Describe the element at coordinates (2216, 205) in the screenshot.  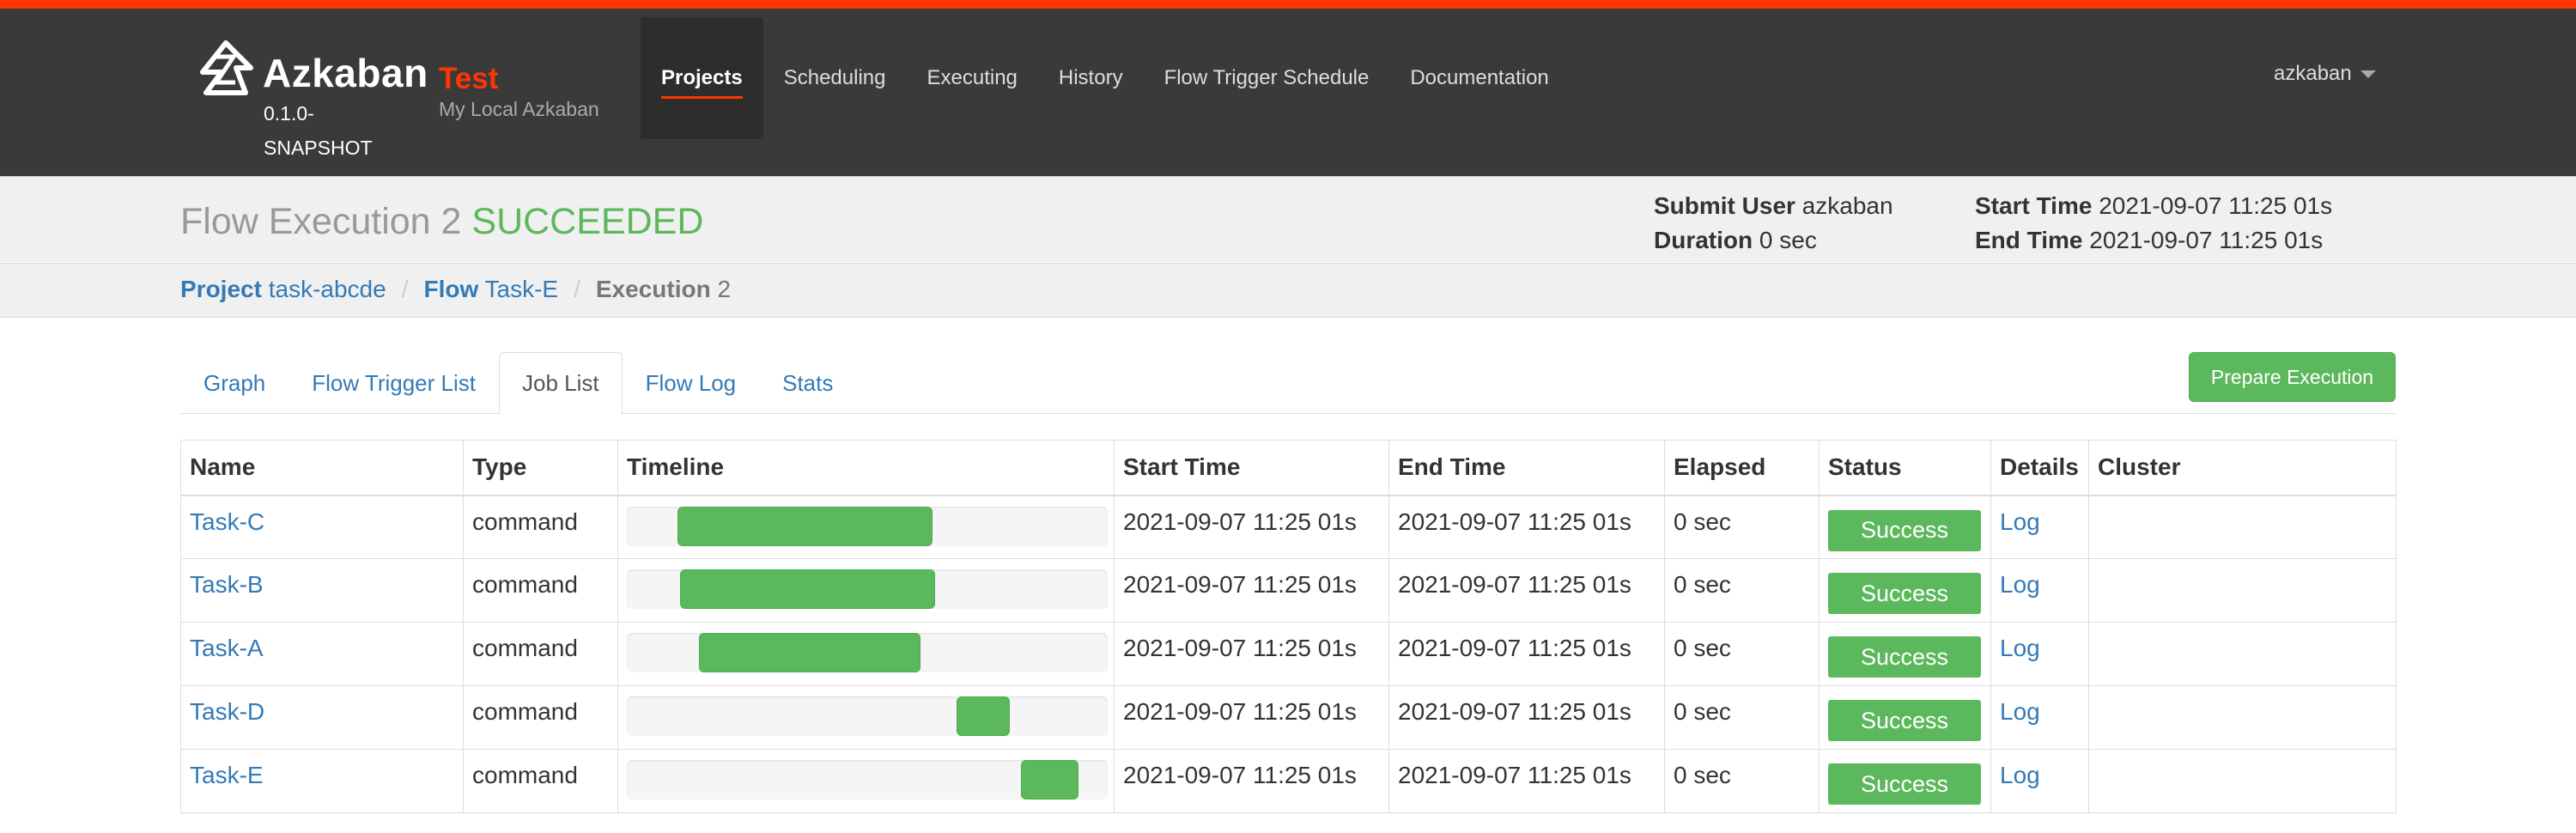
I see `start-time-value: 2021-09-07 11:25 01s` at that location.